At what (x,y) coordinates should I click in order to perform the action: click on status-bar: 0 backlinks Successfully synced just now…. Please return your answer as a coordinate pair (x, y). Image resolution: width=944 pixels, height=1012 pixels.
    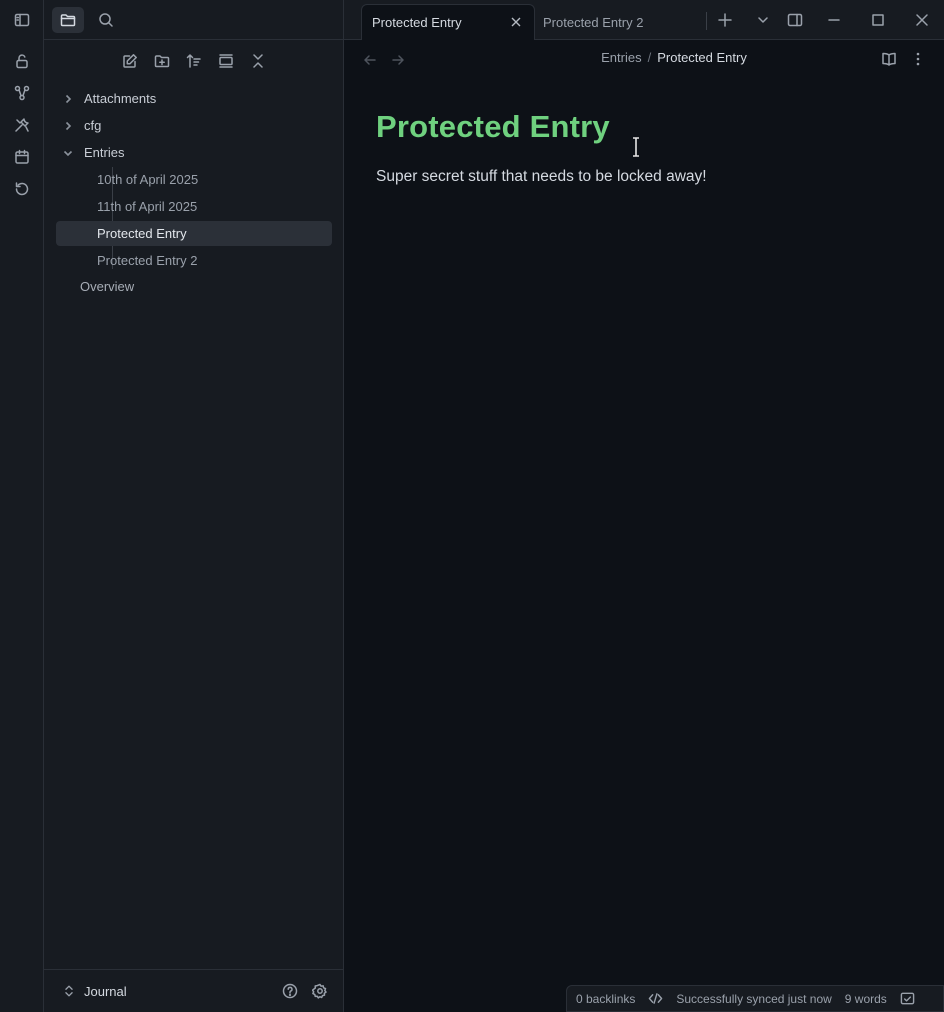
    Looking at the image, I should click on (755, 998).